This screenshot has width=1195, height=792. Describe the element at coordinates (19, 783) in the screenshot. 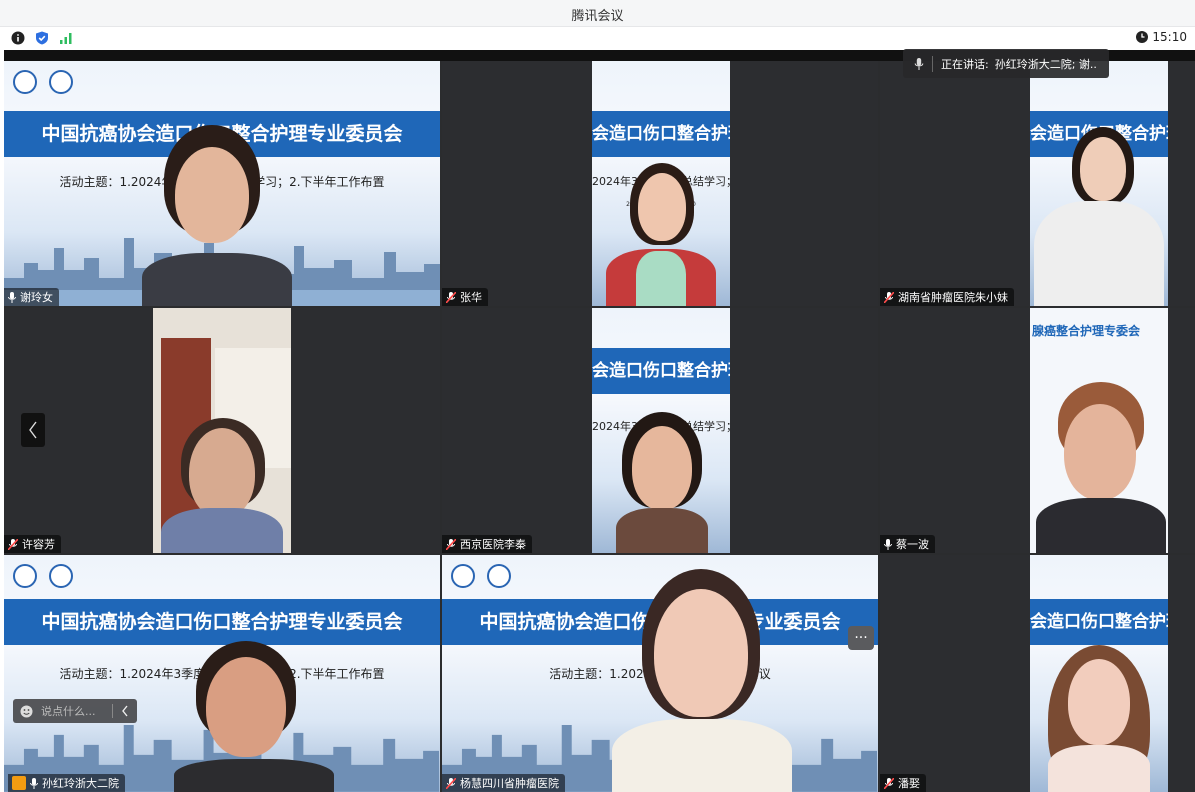

I see `host-badge-icon` at that location.